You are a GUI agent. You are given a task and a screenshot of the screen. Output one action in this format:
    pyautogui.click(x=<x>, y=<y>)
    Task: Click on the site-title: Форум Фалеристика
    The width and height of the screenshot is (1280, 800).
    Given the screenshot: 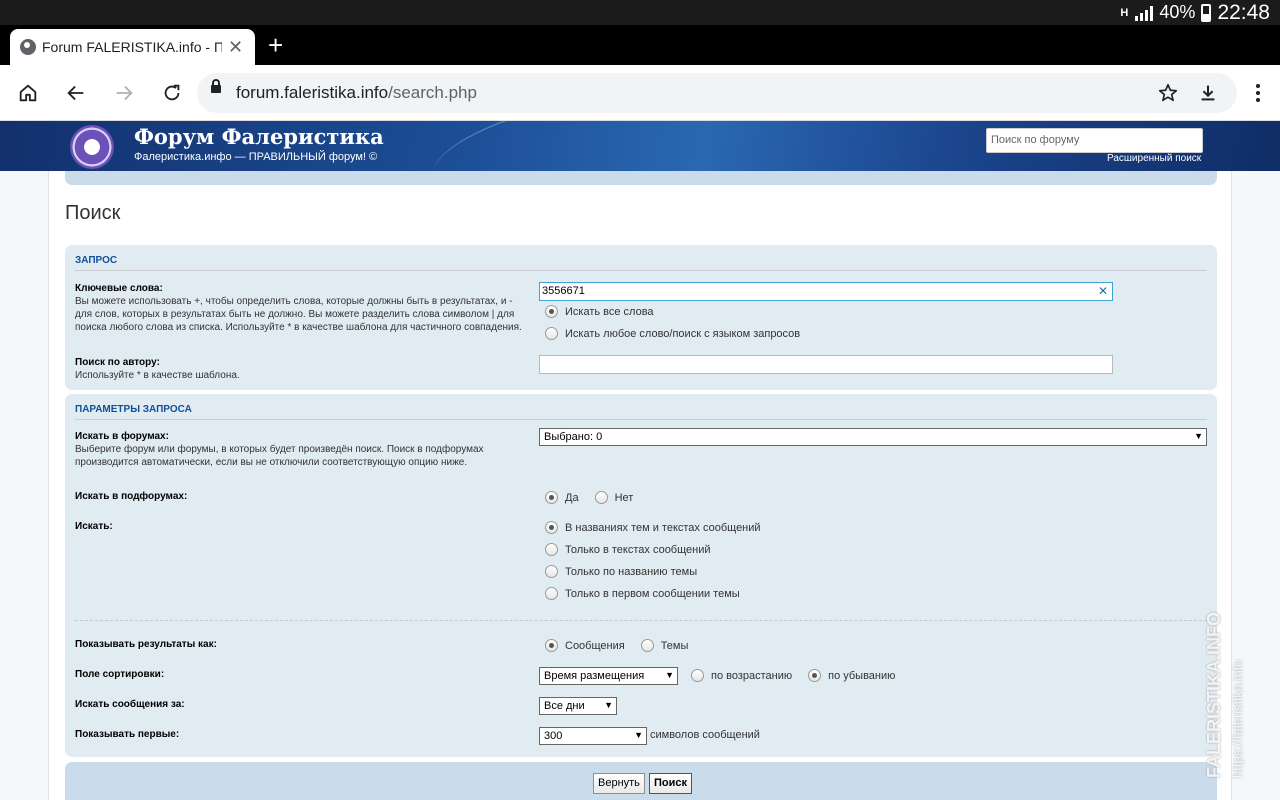 What is the action you would take?
    pyautogui.click(x=259, y=136)
    